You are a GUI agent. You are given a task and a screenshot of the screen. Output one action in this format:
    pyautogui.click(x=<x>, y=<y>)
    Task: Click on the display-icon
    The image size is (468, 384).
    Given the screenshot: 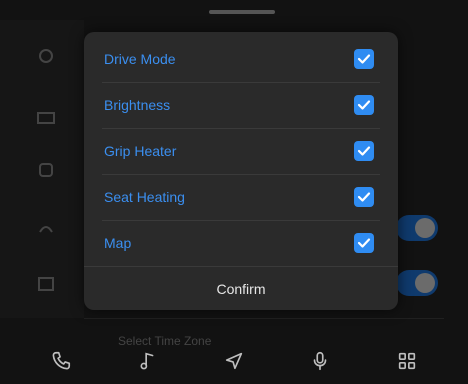 What is the action you would take?
    pyautogui.click(x=46, y=118)
    